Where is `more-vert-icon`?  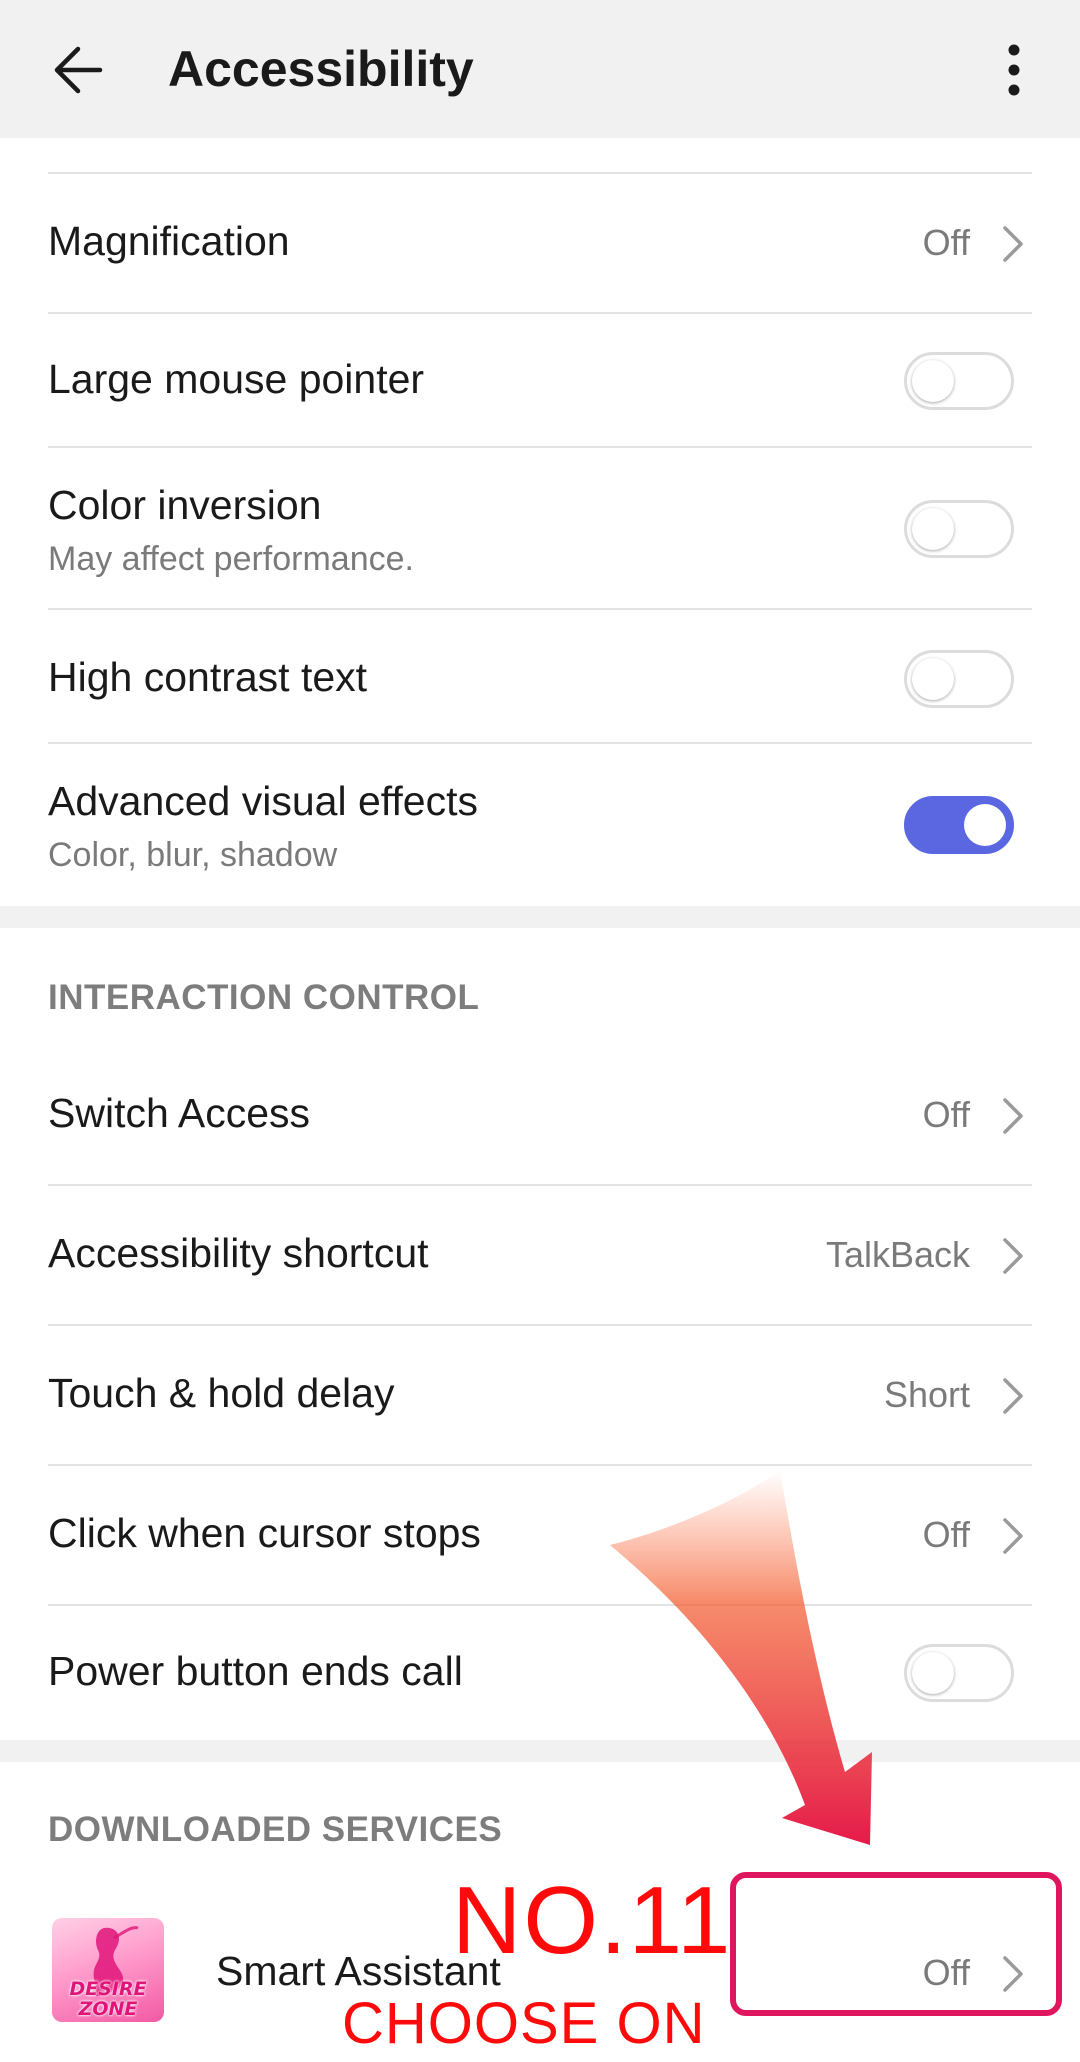 more-vert-icon is located at coordinates (1014, 70).